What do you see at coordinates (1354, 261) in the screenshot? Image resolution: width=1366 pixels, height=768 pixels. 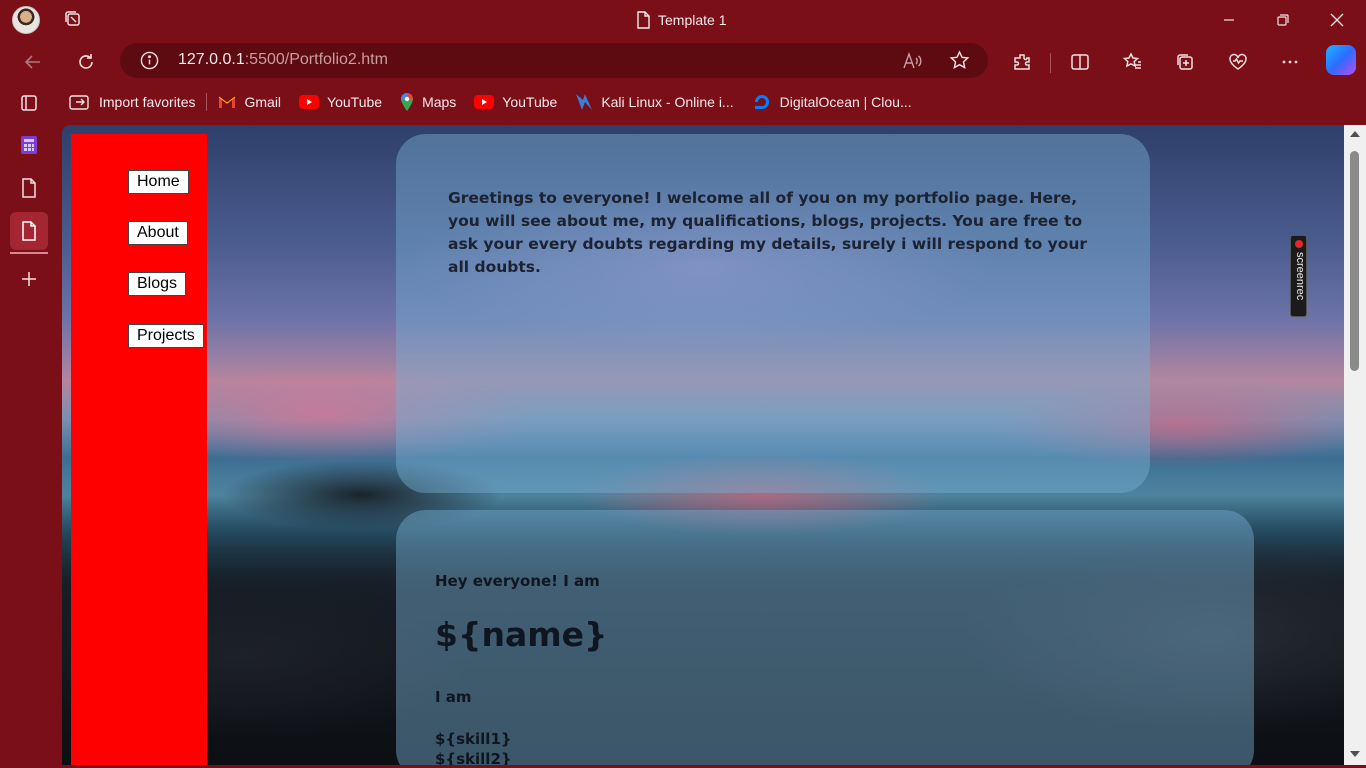 I see `scroll-thumb` at bounding box center [1354, 261].